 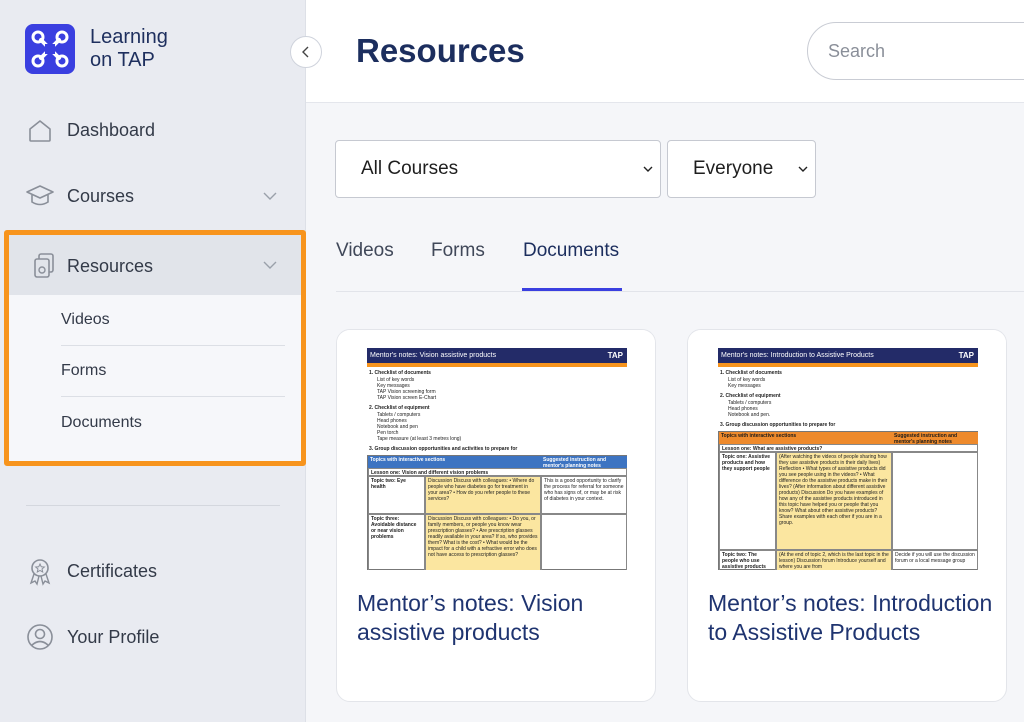 What do you see at coordinates (45, 265) in the screenshot?
I see `documents-icon` at bounding box center [45, 265].